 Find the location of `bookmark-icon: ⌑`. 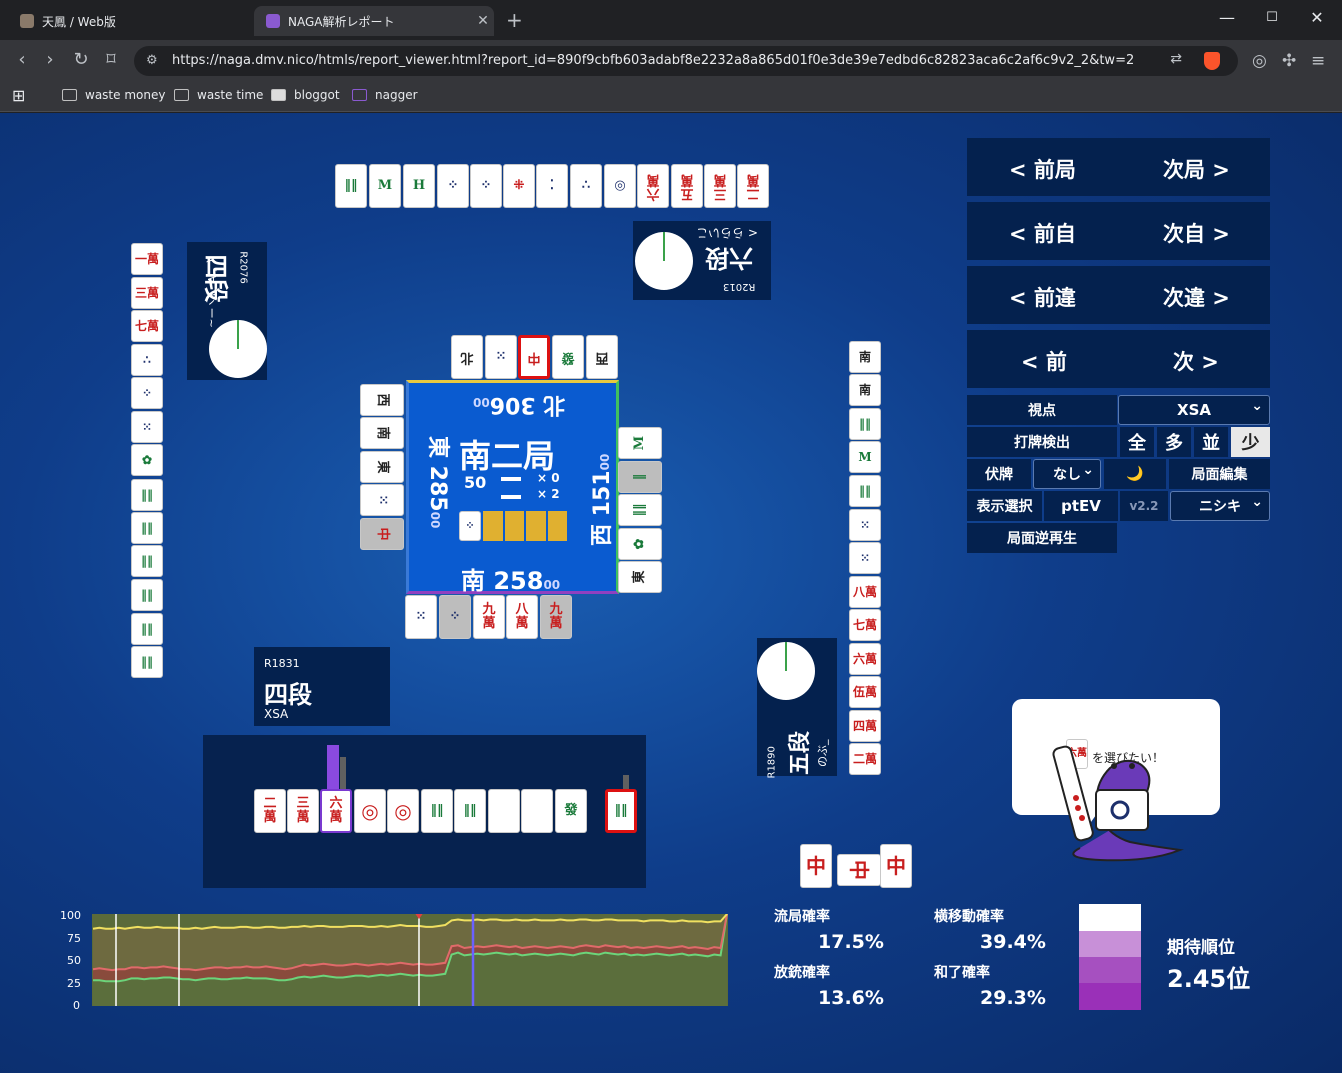

bookmark-icon: ⌑ is located at coordinates (111, 59).